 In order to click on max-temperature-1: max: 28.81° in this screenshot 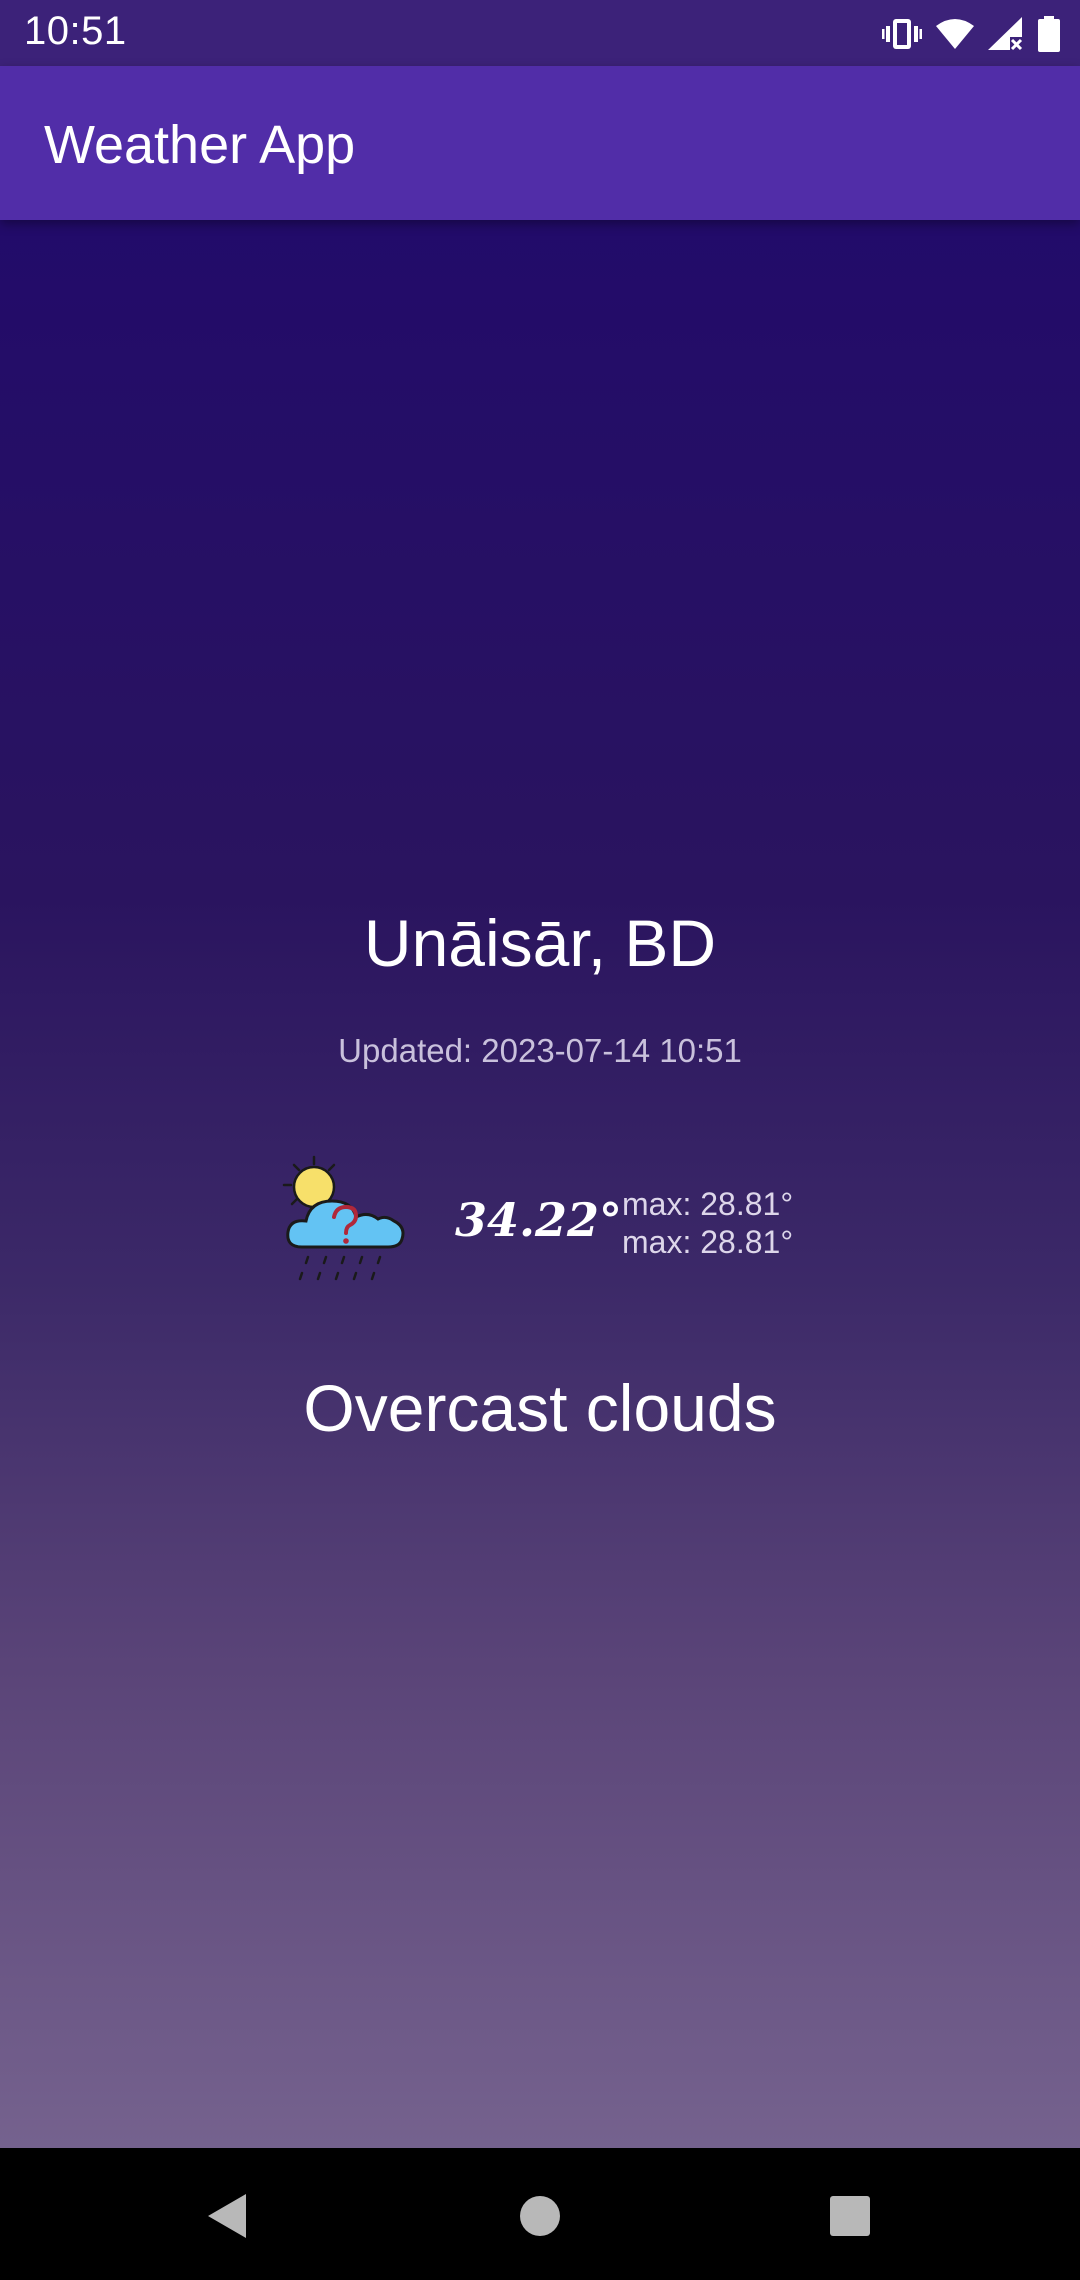, I will do `click(708, 1204)`.